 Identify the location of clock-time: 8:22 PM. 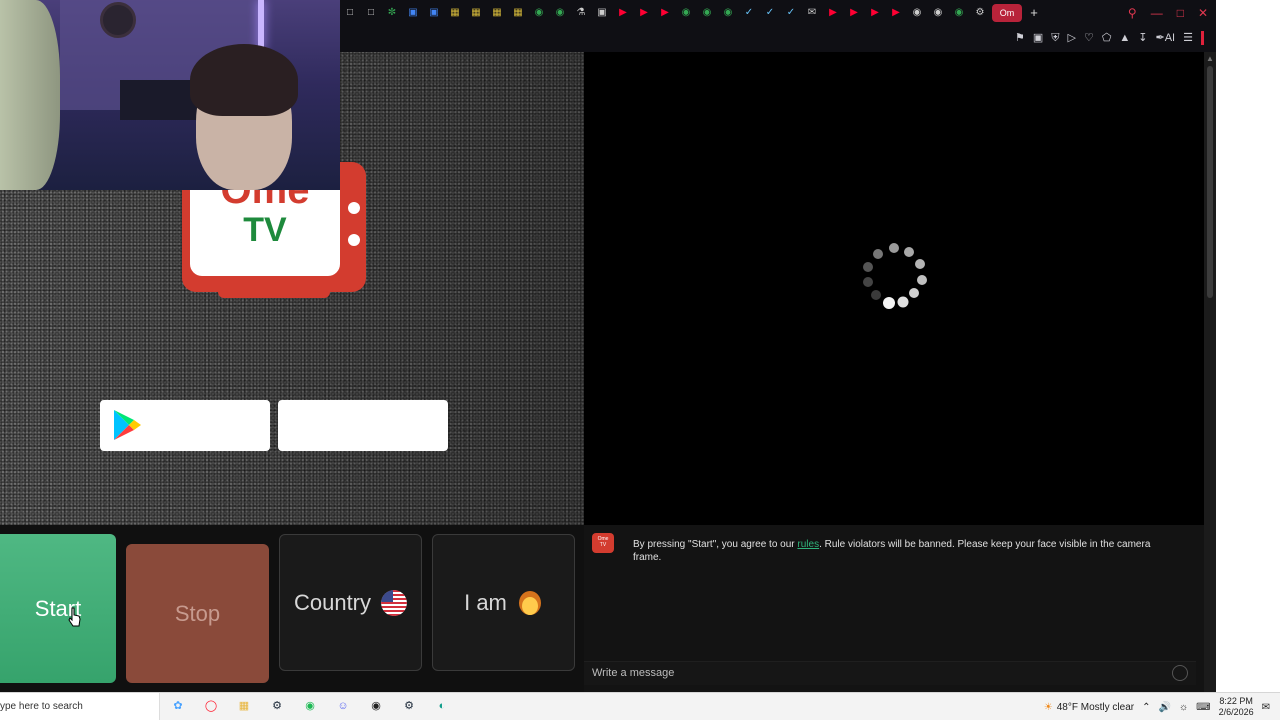
(1236, 701).